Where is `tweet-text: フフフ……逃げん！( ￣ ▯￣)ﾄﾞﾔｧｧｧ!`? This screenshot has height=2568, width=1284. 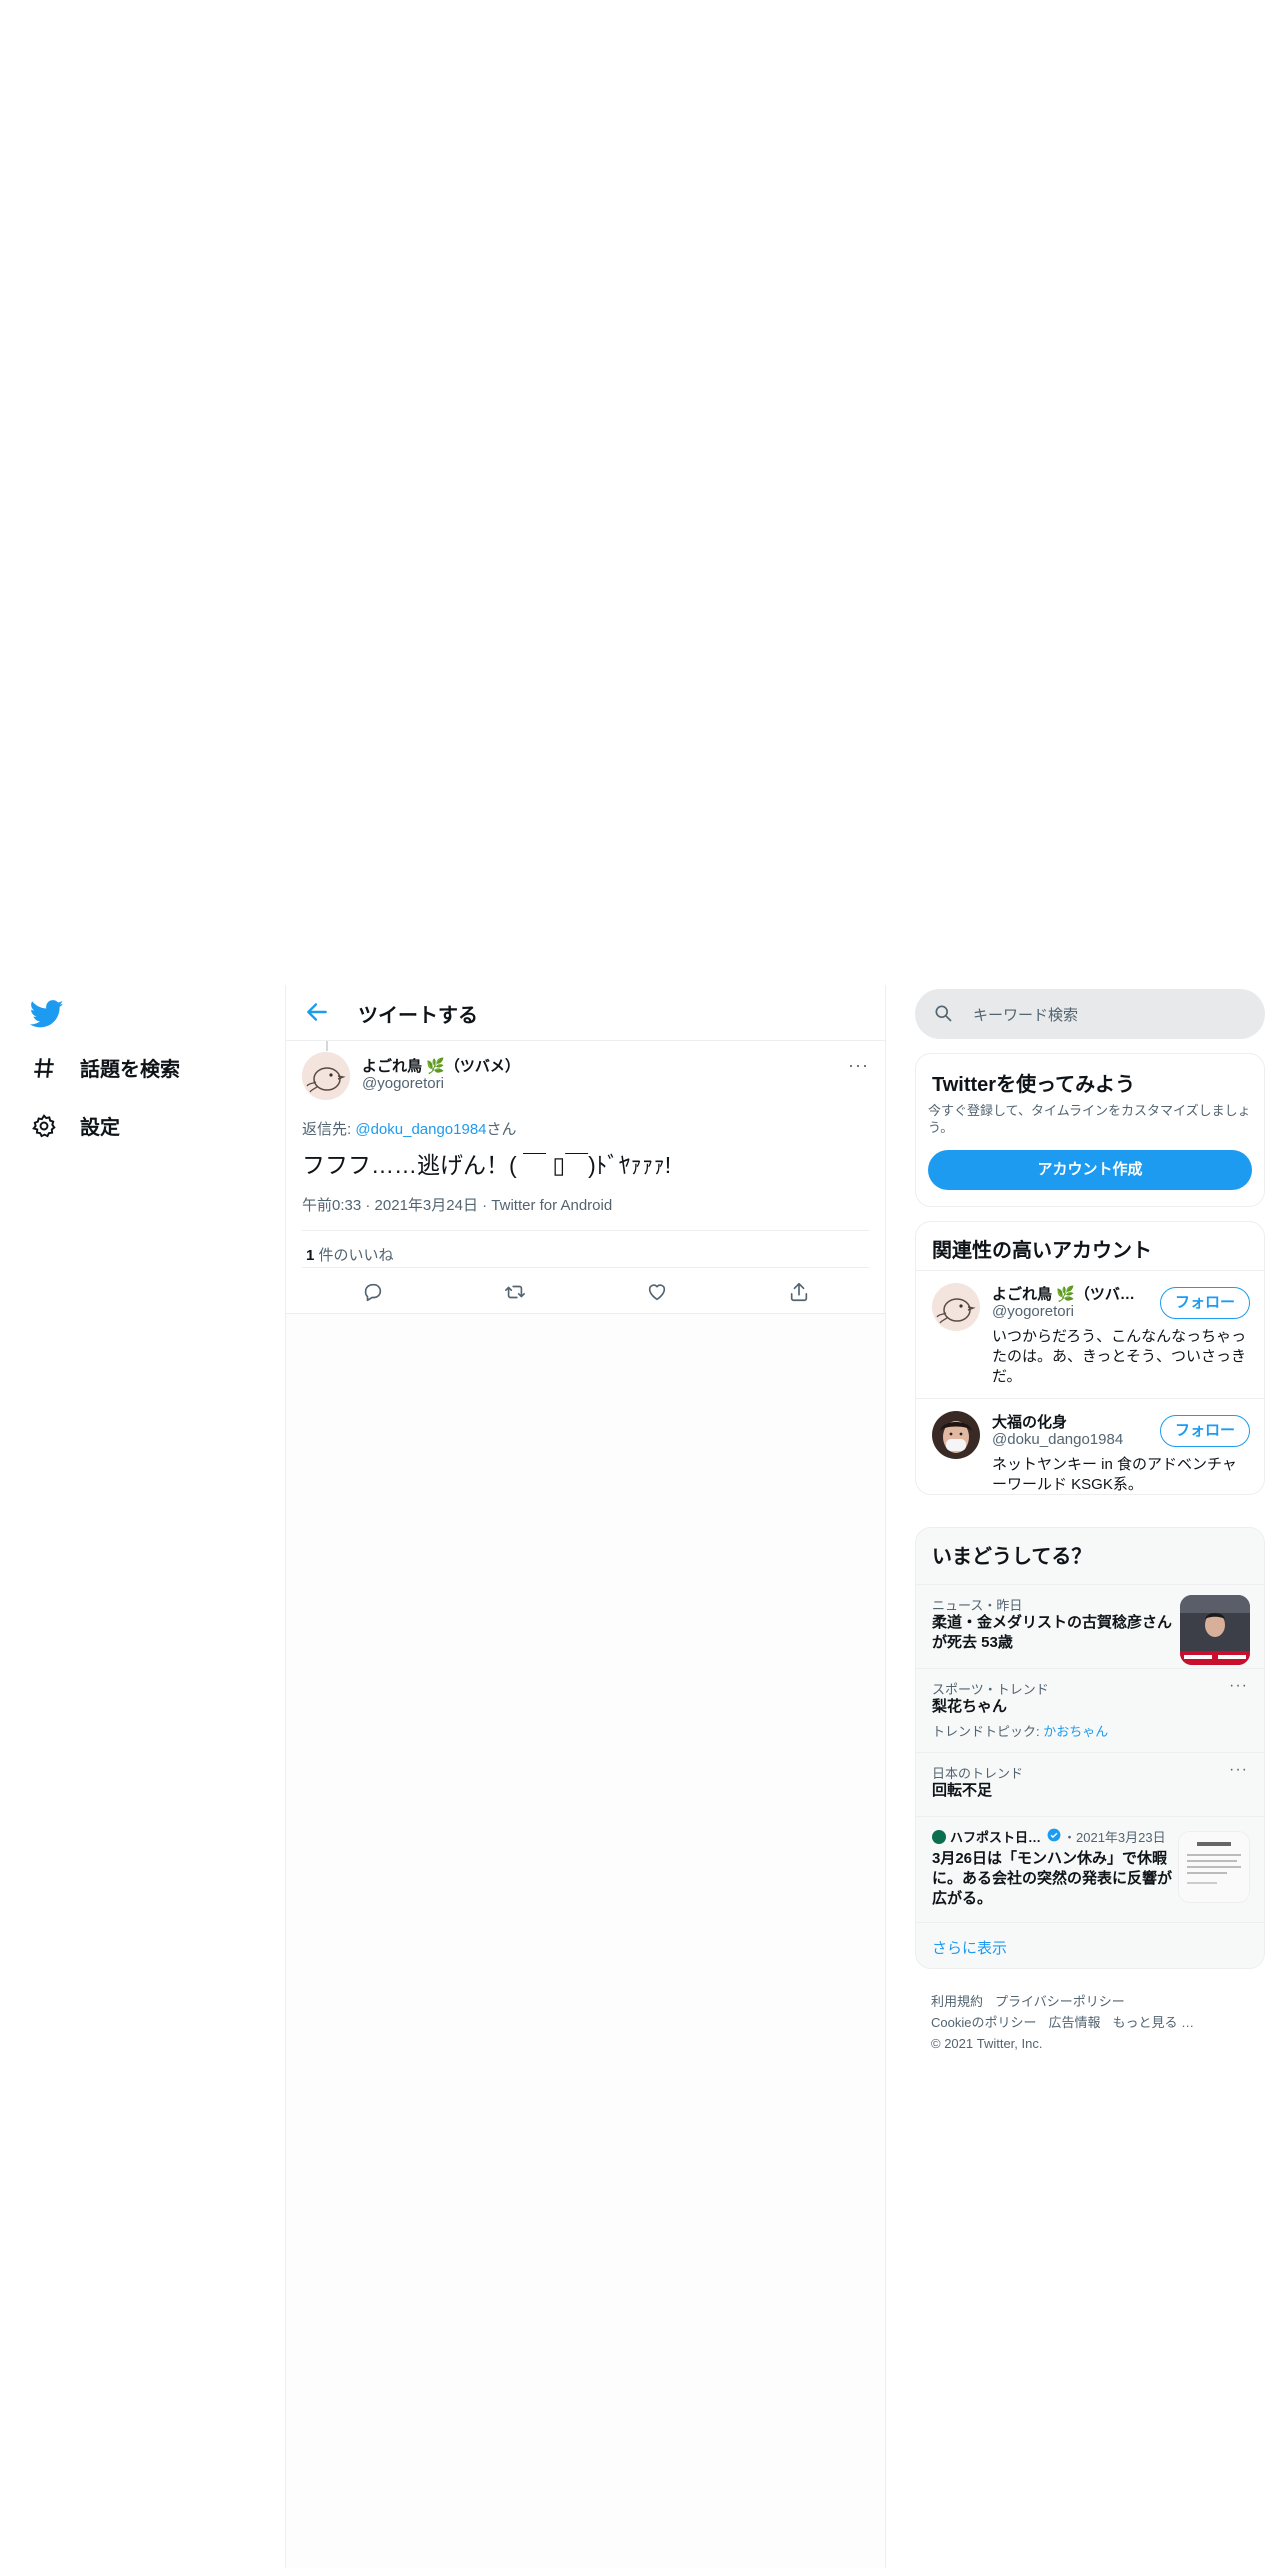
tweet-text: フフフ……逃げん！( ￣ ▯￣)ﾄﾞﾔｧｧｧ! is located at coordinates (487, 1165).